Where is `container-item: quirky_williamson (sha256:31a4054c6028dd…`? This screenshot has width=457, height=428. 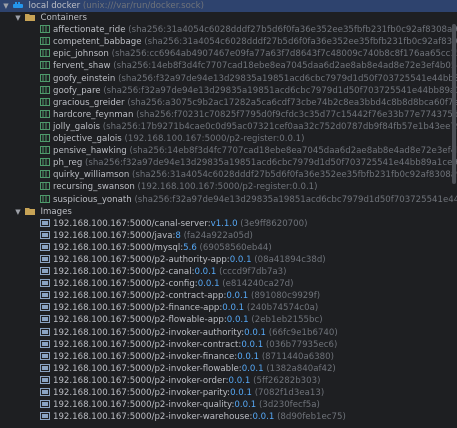 container-item: quirky_williamson (sha256:31a4054c6028dd… is located at coordinates (228, 175).